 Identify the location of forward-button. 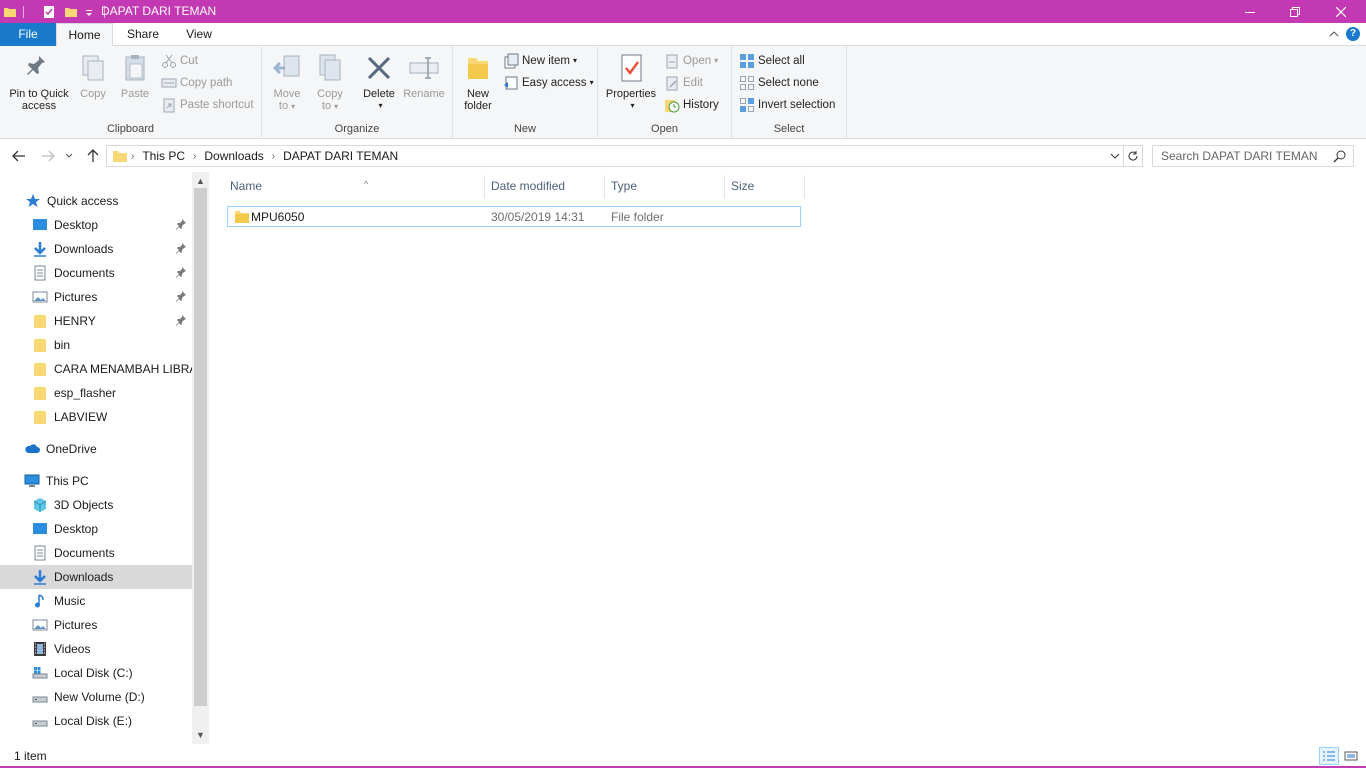
(48, 156).